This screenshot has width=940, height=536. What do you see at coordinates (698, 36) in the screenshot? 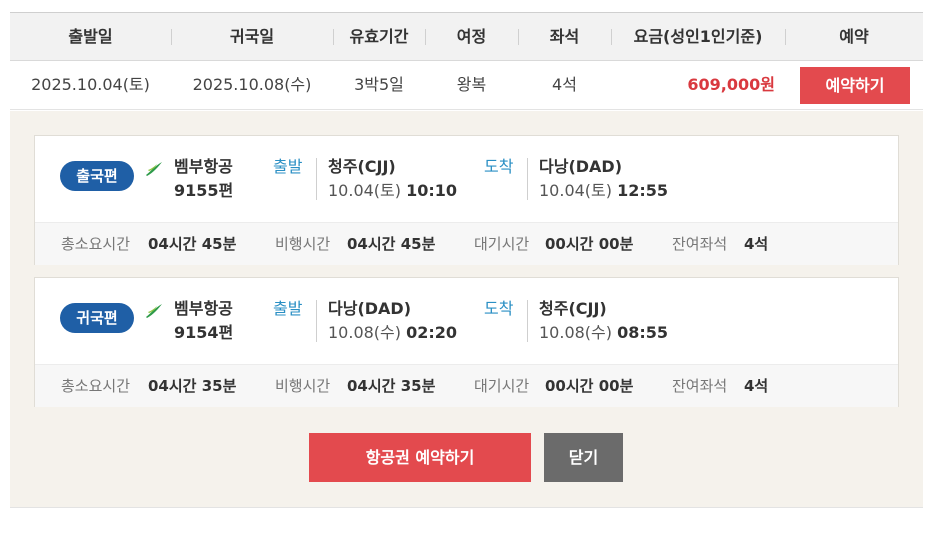
I see `header-fare: 요금(성인1인기준)` at bounding box center [698, 36].